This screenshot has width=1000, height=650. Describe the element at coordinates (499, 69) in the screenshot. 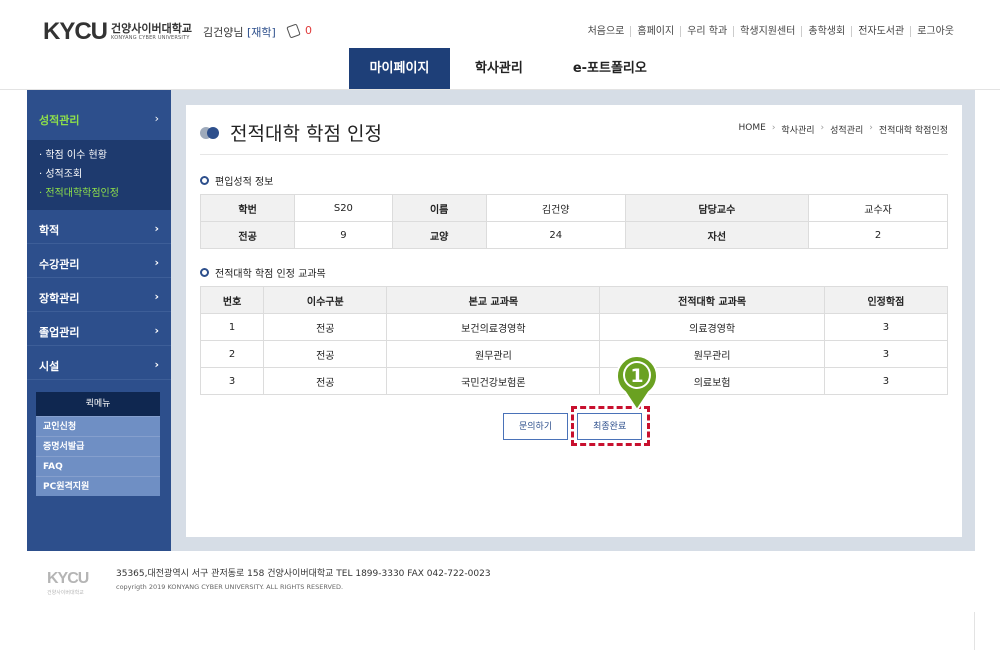

I see `main-nav-tab: 학사관리` at that location.